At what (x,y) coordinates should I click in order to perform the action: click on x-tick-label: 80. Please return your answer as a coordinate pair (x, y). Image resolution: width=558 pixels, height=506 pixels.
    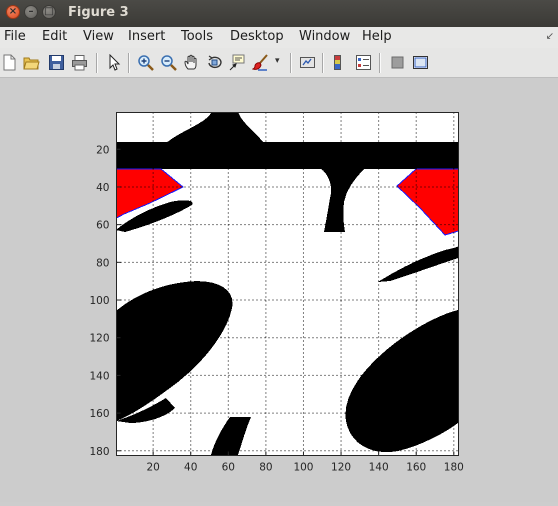
    Looking at the image, I should click on (265, 468).